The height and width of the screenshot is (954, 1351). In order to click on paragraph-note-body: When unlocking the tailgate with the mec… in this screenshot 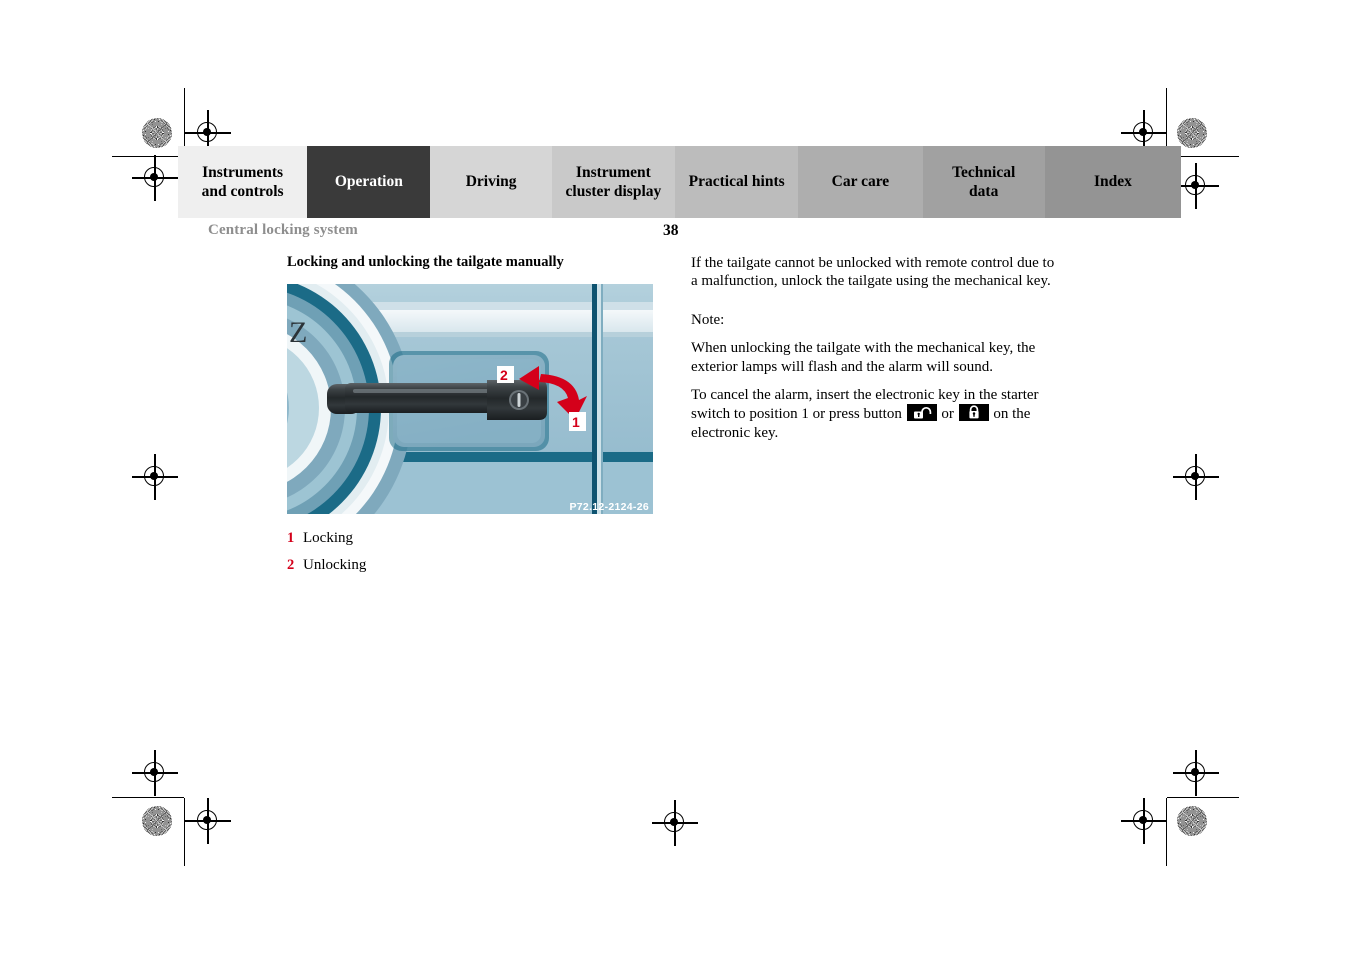, I will do `click(863, 357)`.